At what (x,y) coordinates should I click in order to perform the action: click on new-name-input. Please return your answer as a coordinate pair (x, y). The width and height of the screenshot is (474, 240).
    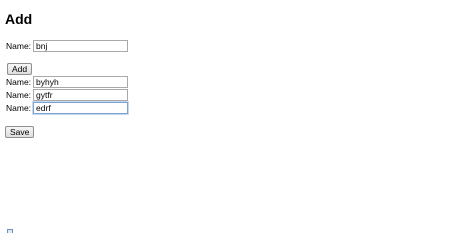
    Looking at the image, I should click on (81, 45).